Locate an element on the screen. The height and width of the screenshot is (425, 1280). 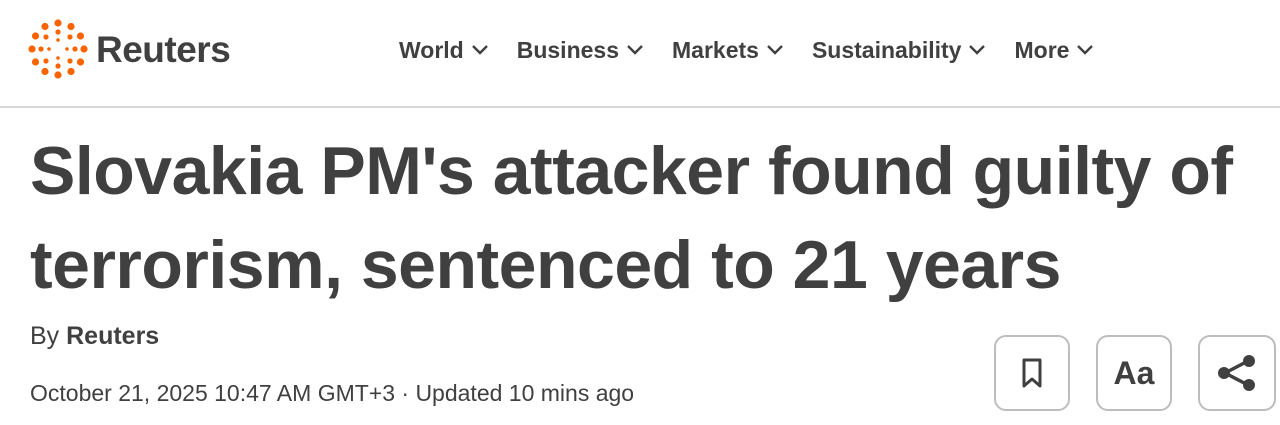
brand-name: Reuters is located at coordinates (163, 49).